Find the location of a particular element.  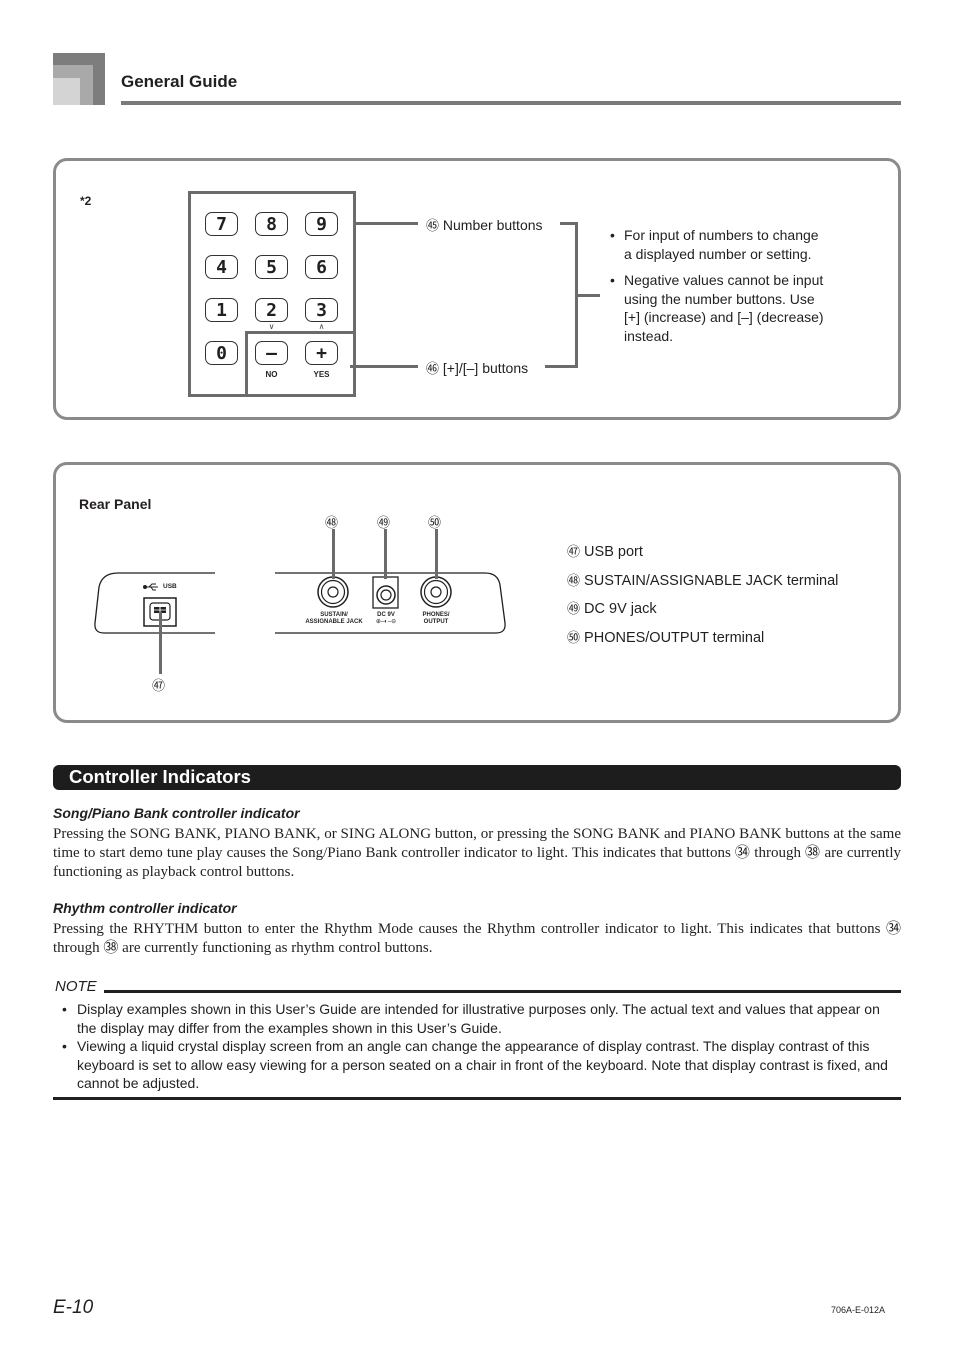

tag-usb: ㊼ is located at coordinates (159, 685).